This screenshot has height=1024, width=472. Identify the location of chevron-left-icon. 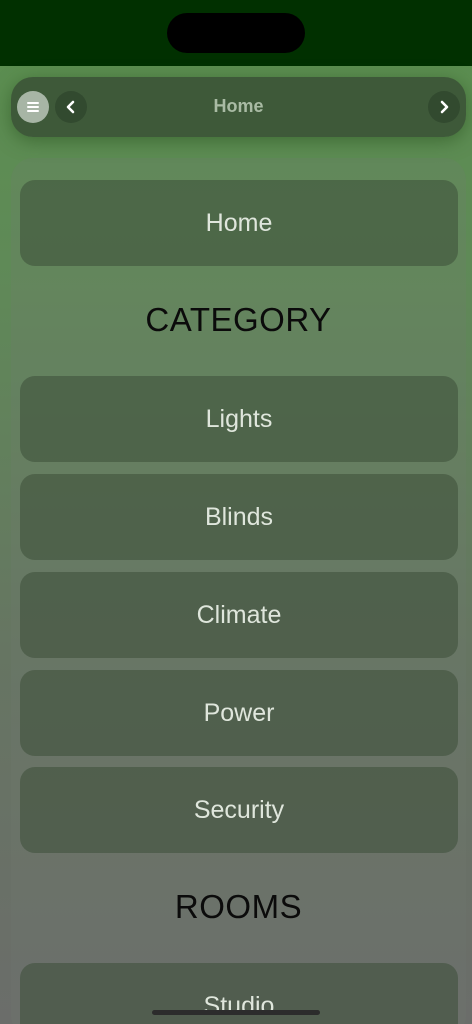
(70, 107).